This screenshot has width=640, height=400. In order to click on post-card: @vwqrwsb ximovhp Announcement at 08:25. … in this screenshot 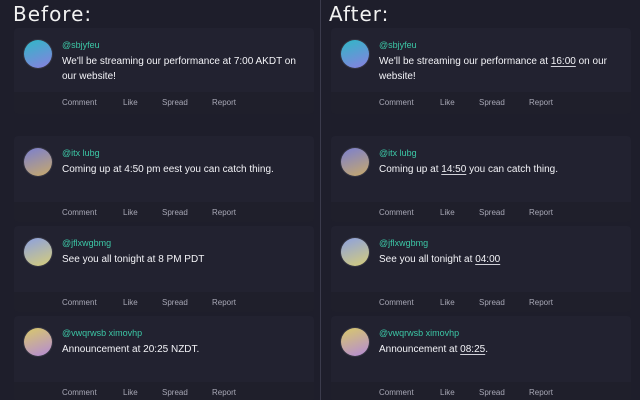, I will do `click(481, 358)`.